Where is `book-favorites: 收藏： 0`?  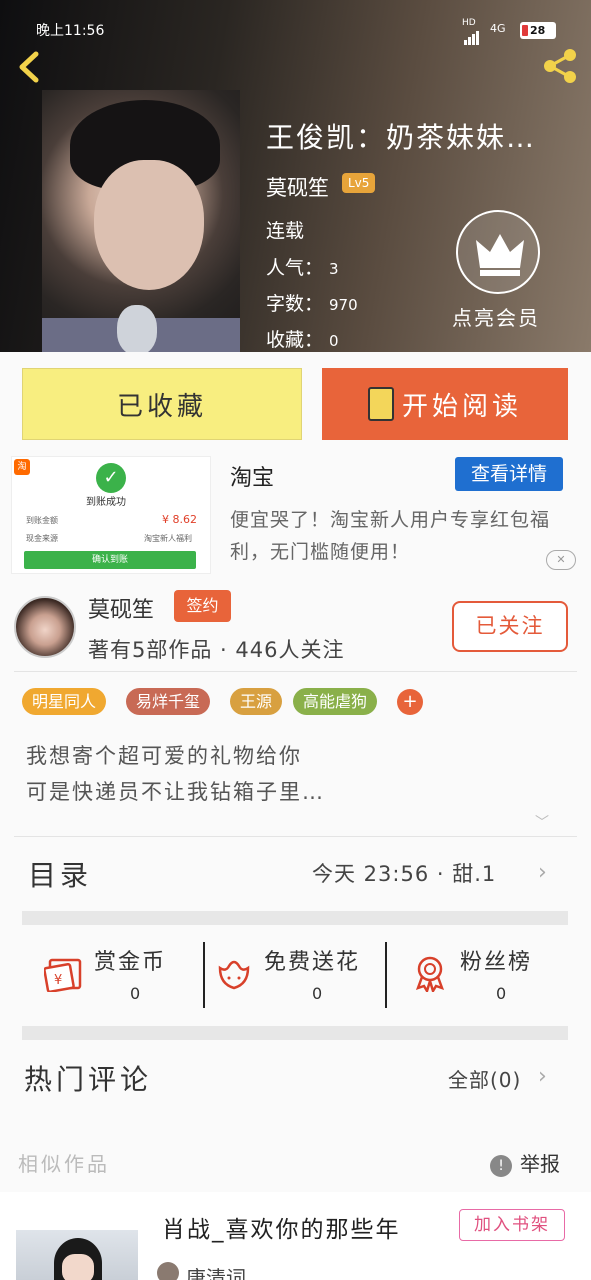 book-favorites: 收藏： 0 is located at coordinates (302, 340).